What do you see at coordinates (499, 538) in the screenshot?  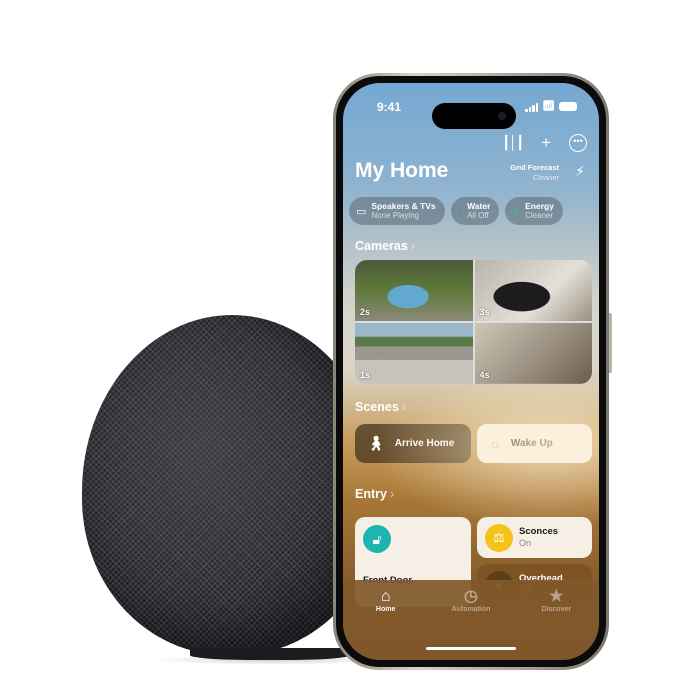 I see `sconce-icon: ⚖︎` at bounding box center [499, 538].